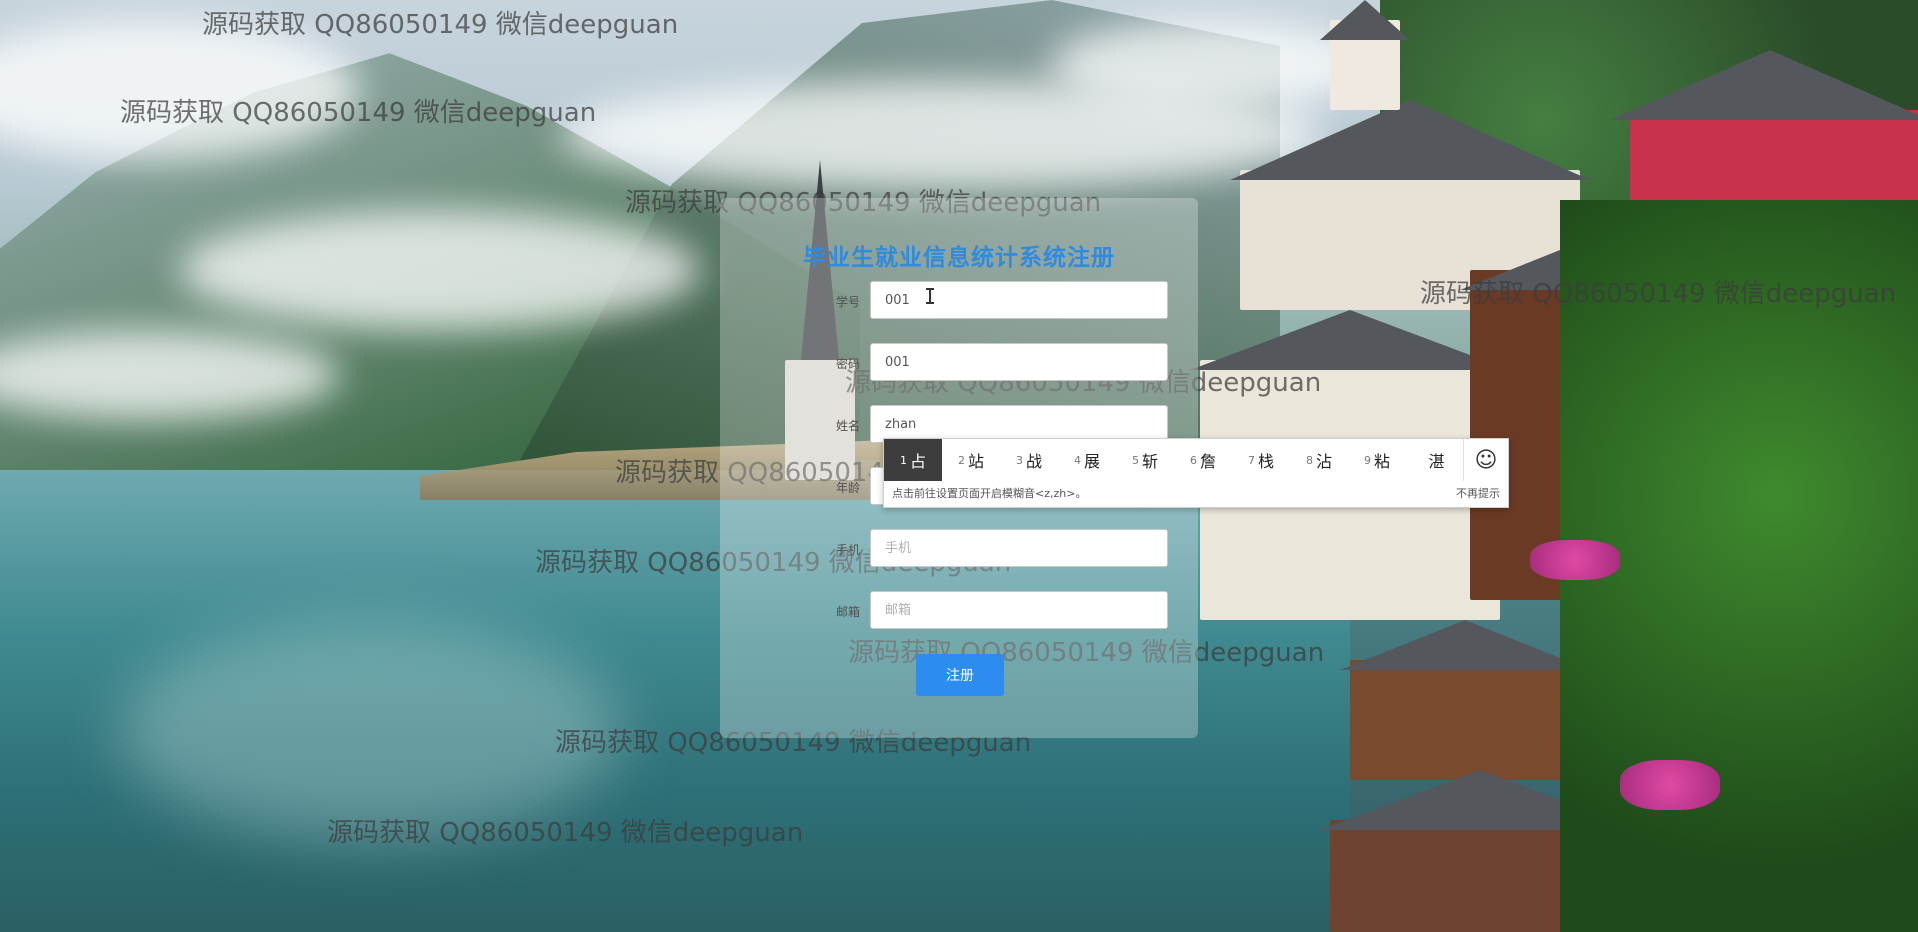 The height and width of the screenshot is (932, 1918). What do you see at coordinates (1381, 461) in the screenshot?
I see `candidate-text: 粘` at bounding box center [1381, 461].